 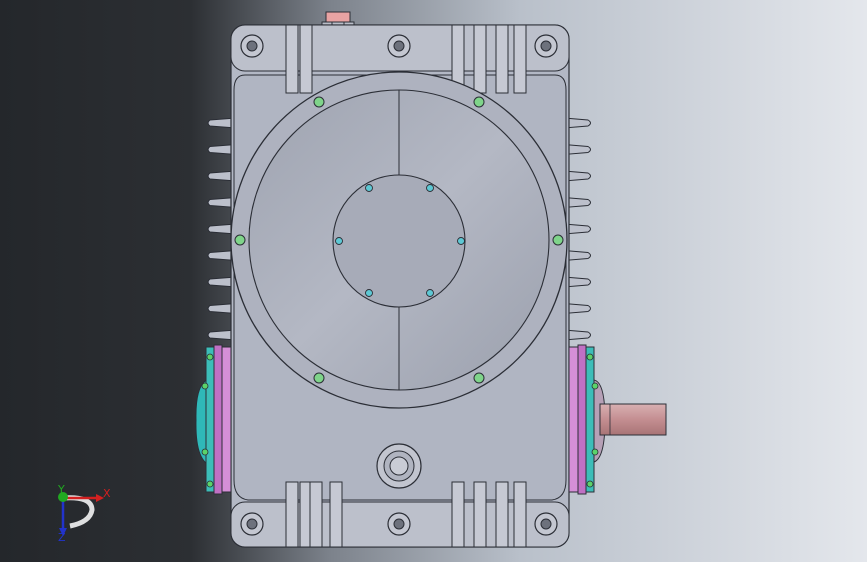 I want to click on x-axis-label: X, so click(x=107, y=493).